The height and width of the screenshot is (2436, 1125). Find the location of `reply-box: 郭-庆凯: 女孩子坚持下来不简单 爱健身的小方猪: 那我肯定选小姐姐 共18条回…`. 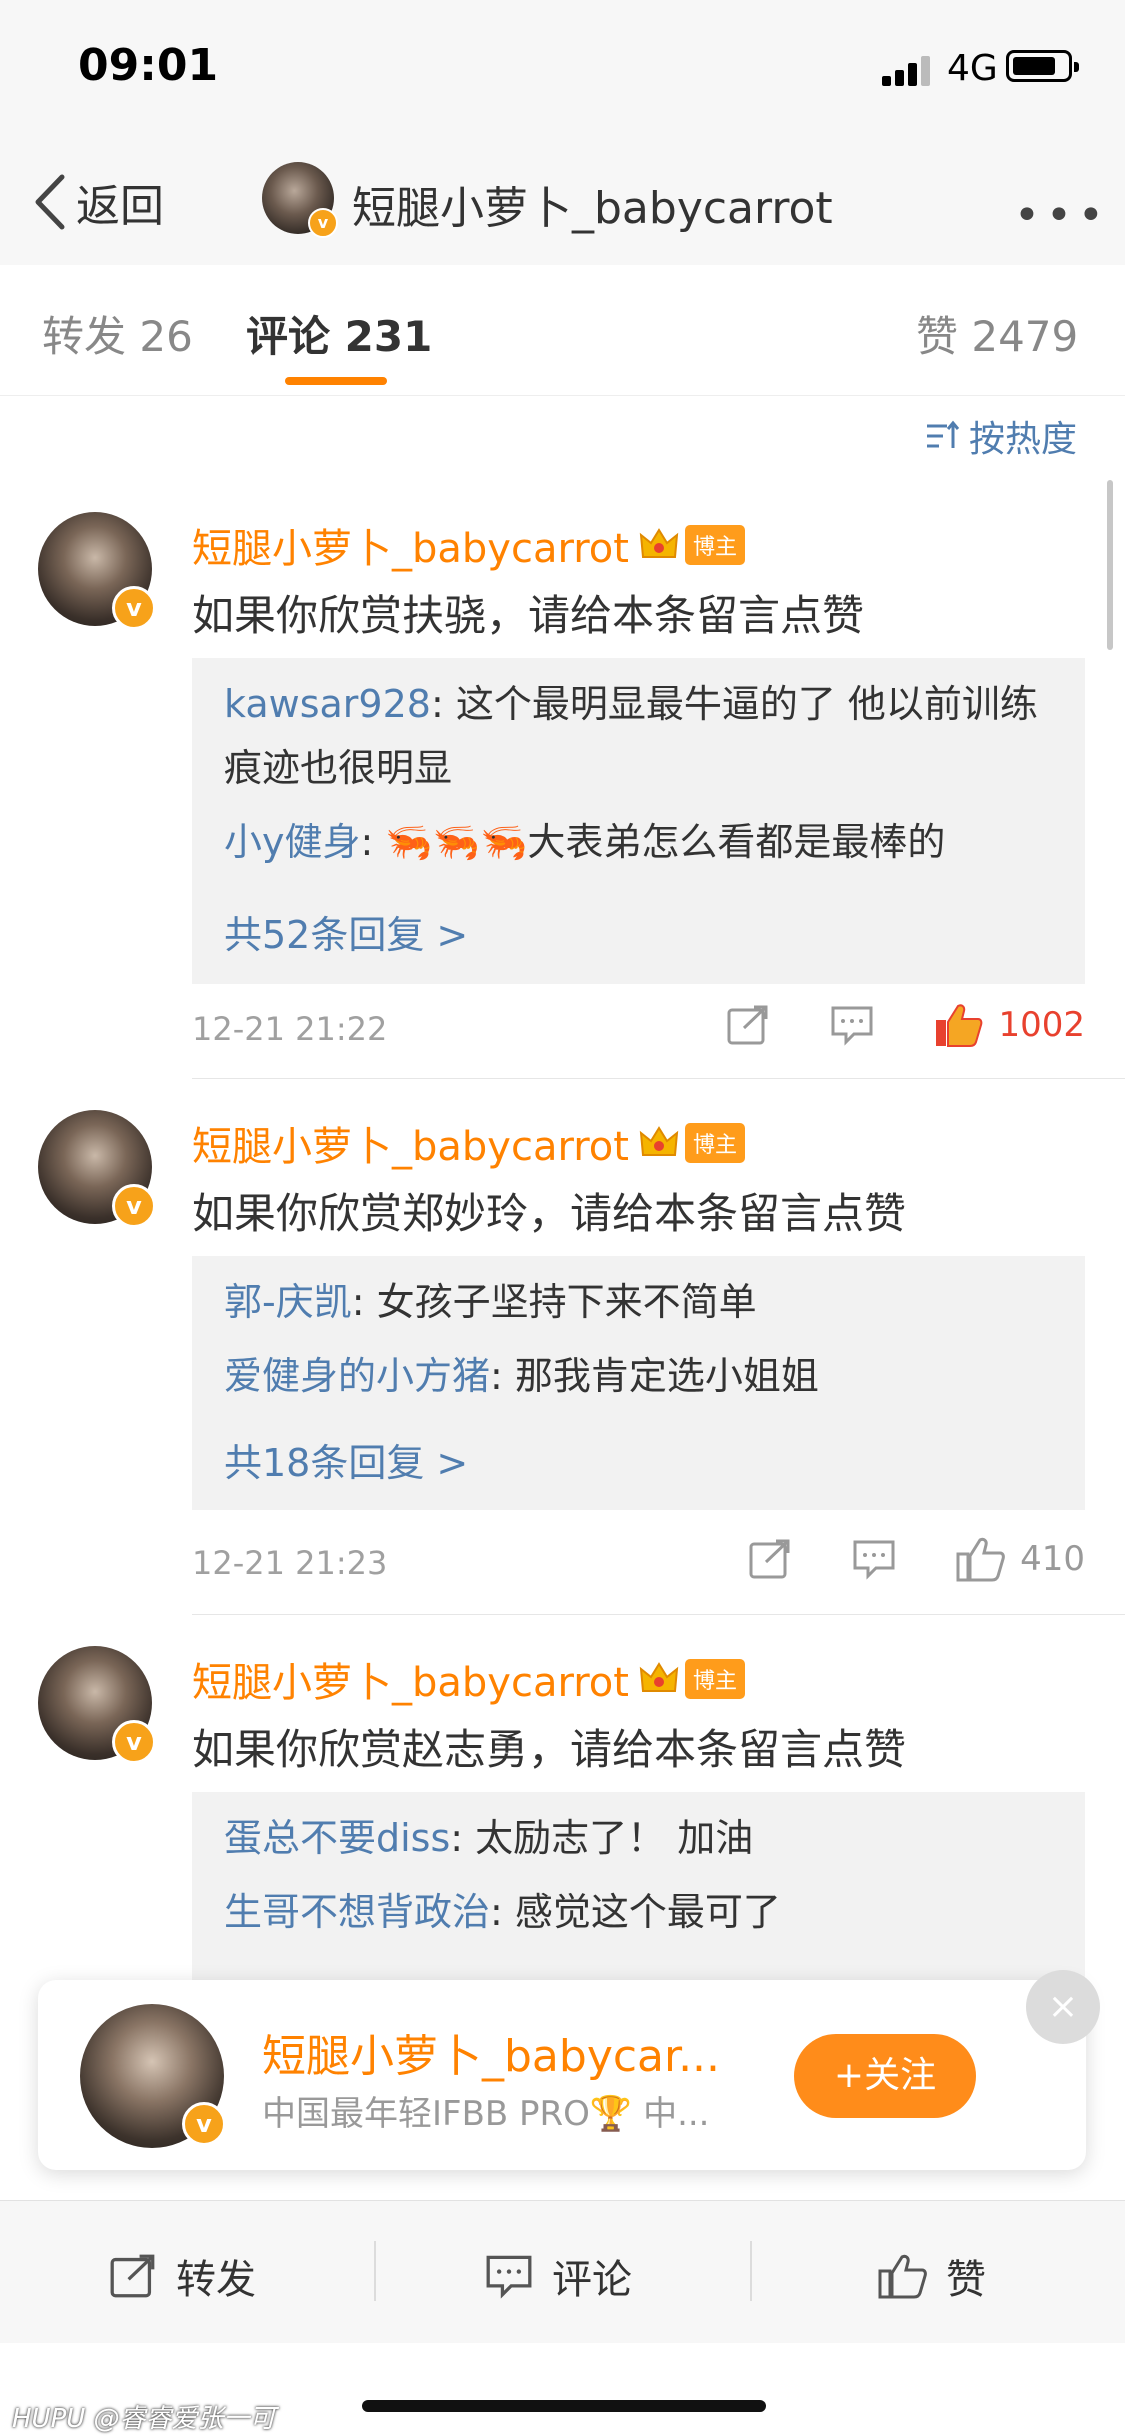

reply-box: 郭-庆凯: 女孩子坚持下来不简单 爱健身的小方猪: 那我肯定选小姐姐 共18条回… is located at coordinates (638, 1383).